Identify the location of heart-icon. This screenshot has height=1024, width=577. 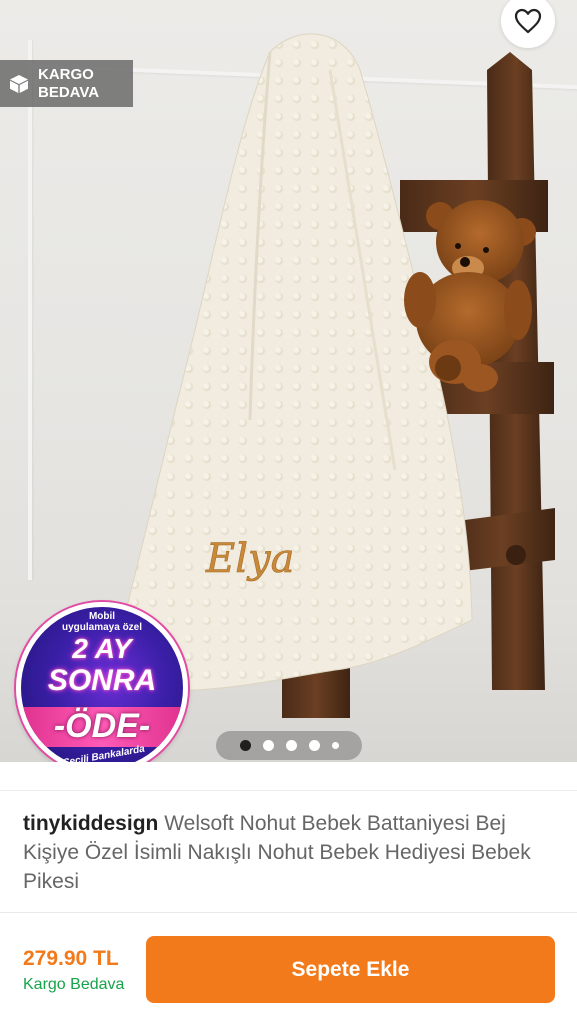
(528, 21).